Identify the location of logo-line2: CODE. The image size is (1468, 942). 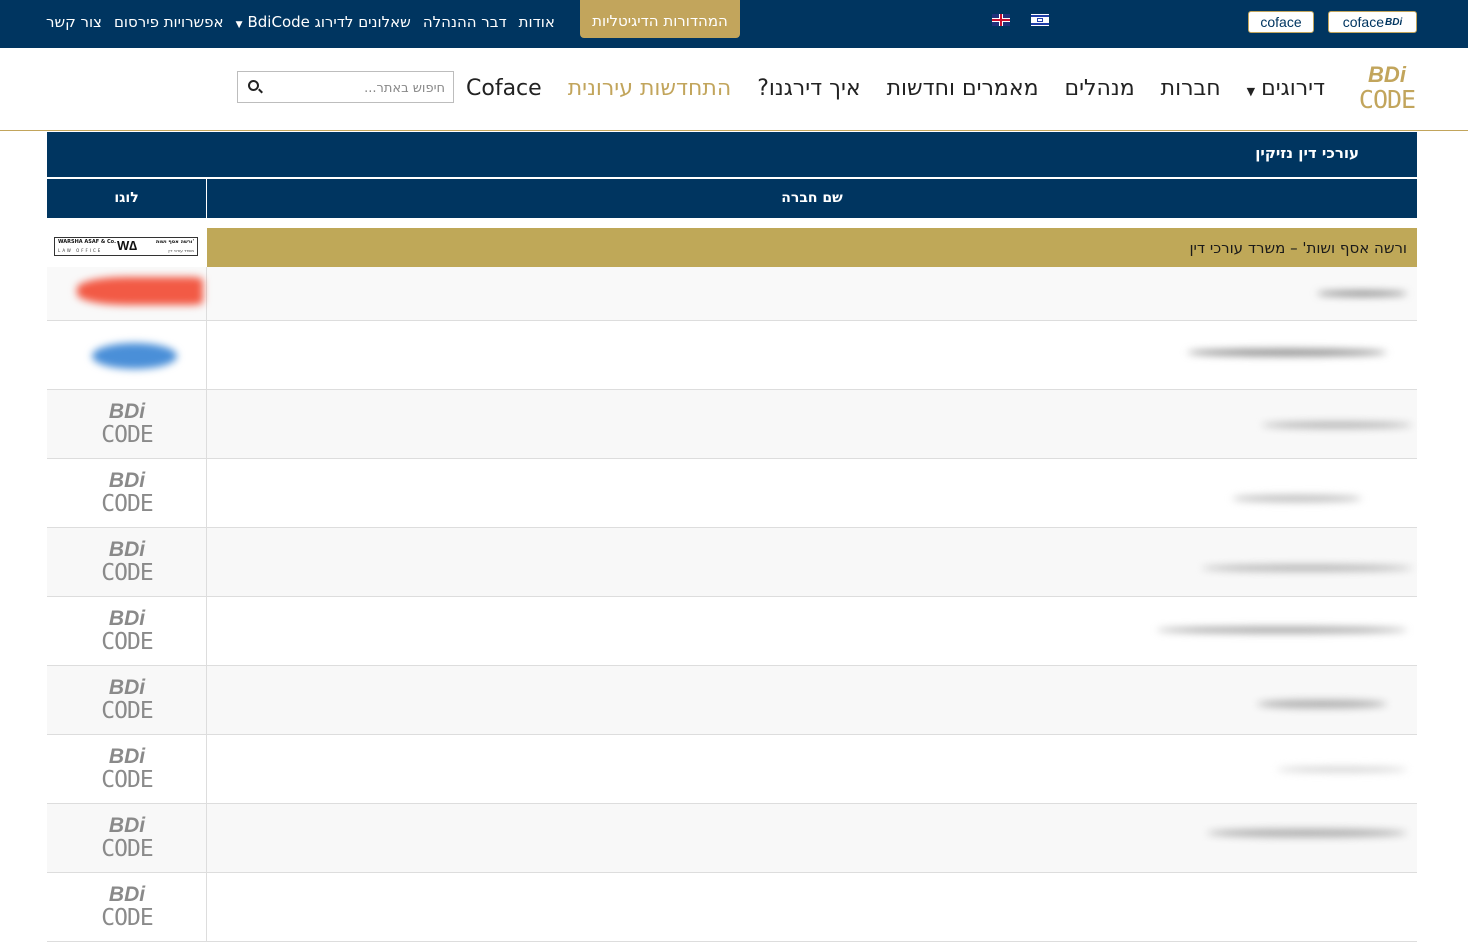
(1387, 99).